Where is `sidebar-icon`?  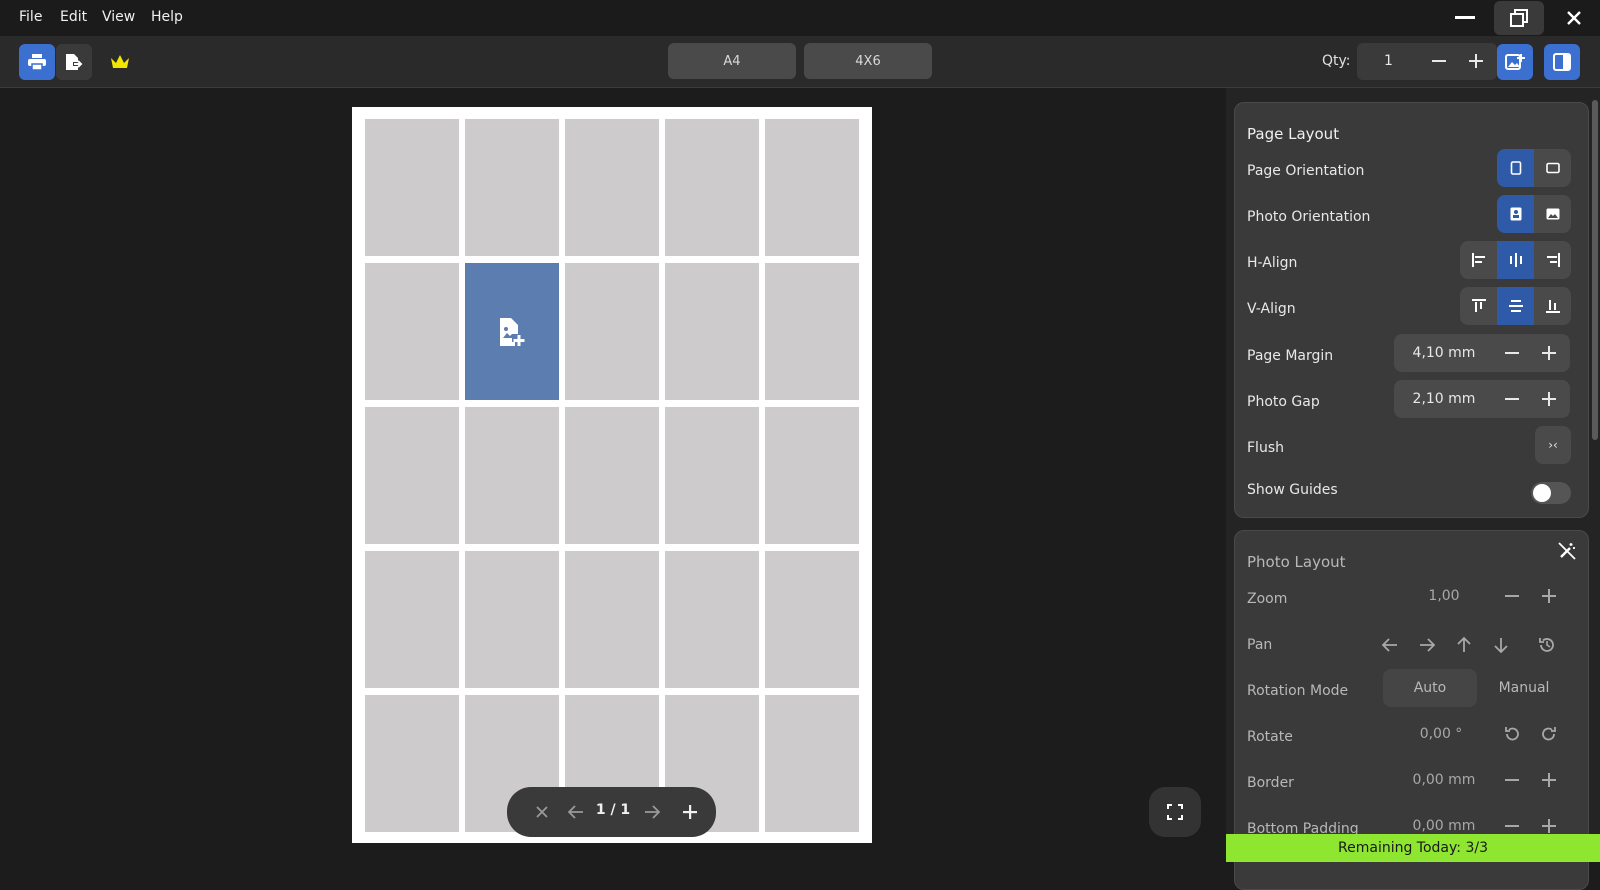 sidebar-icon is located at coordinates (1562, 62).